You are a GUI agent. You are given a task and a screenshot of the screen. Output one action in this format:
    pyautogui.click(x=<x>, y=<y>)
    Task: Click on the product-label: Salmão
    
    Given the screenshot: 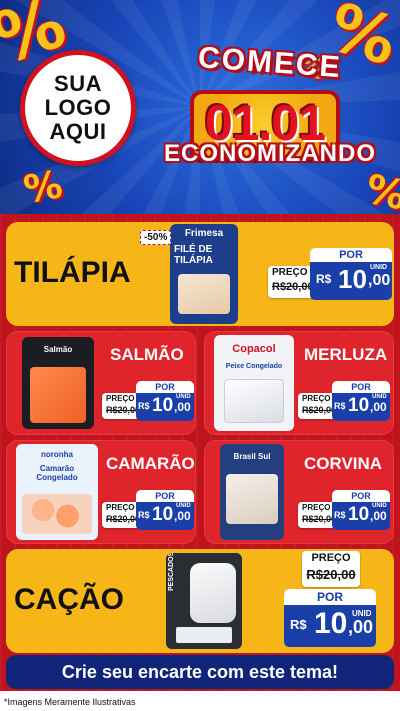 What is the action you would take?
    pyautogui.click(x=58, y=349)
    